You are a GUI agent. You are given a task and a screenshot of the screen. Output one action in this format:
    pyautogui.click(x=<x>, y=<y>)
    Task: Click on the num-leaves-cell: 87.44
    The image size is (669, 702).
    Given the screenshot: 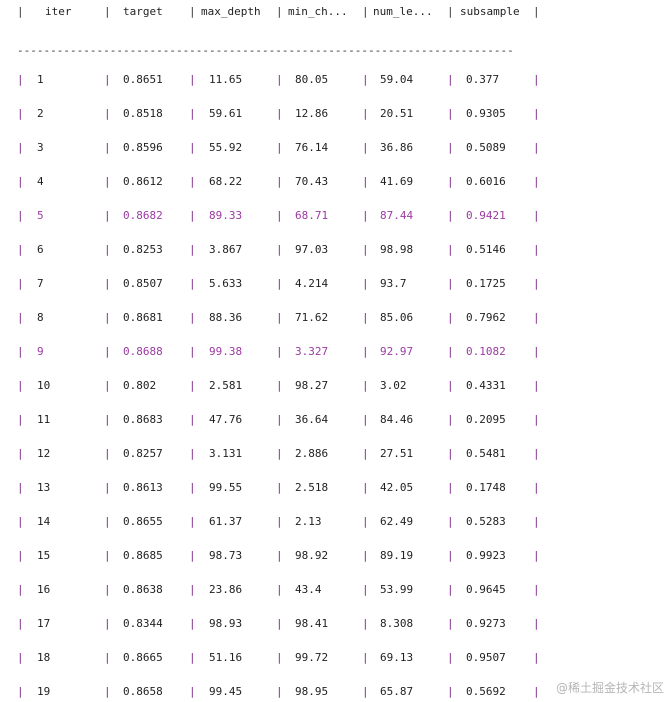 What is the action you would take?
    pyautogui.click(x=397, y=215)
    